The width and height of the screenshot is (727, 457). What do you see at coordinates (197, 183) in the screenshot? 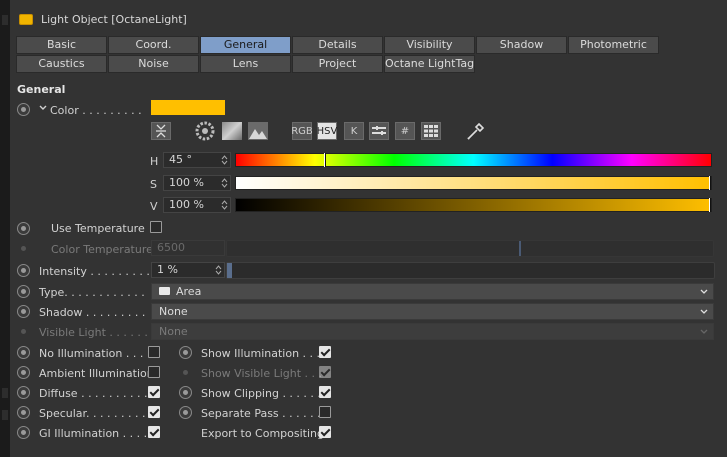
I see `saturation-input: 100 %` at bounding box center [197, 183].